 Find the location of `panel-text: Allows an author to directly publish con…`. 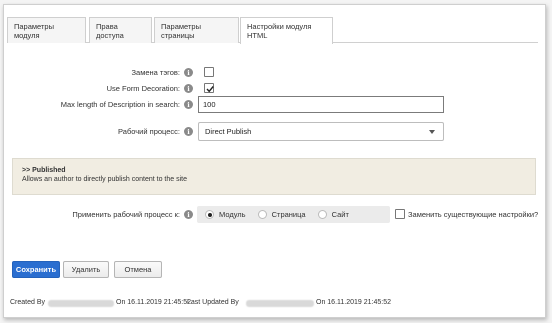

panel-text: Allows an author to directly publish con… is located at coordinates (104, 179).